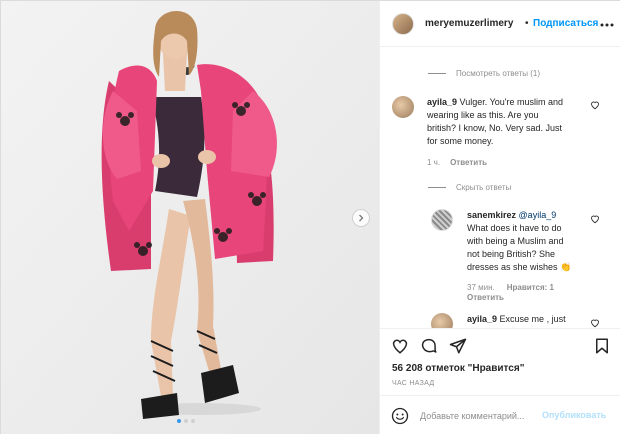 The image size is (620, 434). What do you see at coordinates (595, 219) in the screenshot?
I see `like-reply-heart-icon` at bounding box center [595, 219].